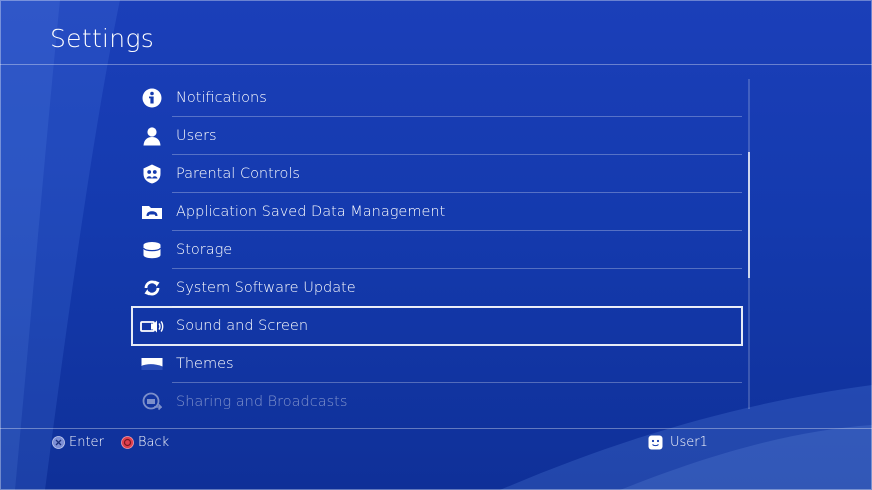 This screenshot has height=490, width=872. Describe the element at coordinates (152, 98) in the screenshot. I see `info-icon` at that location.